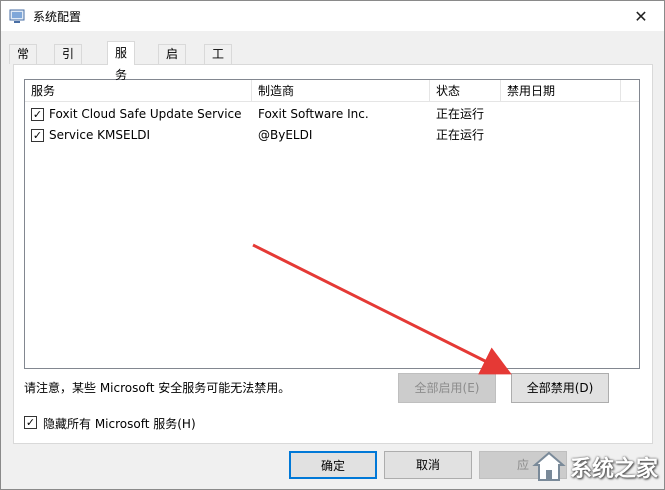  What do you see at coordinates (333, 465) in the screenshot?
I see `ok-button: 确定` at bounding box center [333, 465].